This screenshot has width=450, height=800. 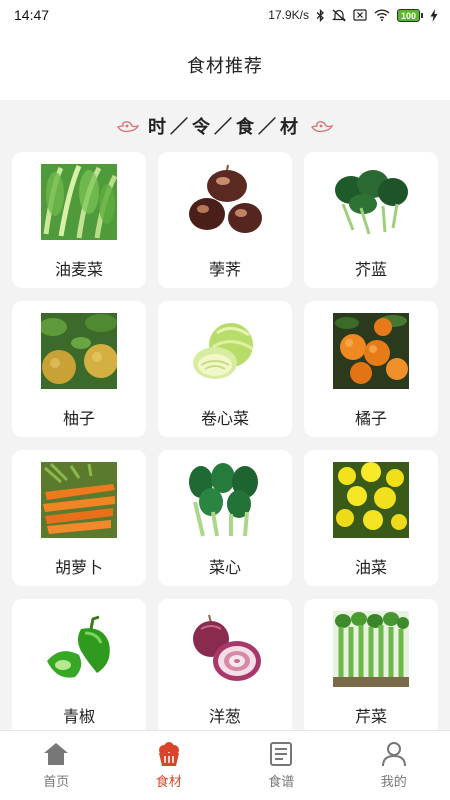 What do you see at coordinates (225, 351) in the screenshot?
I see `cabbage-image` at bounding box center [225, 351].